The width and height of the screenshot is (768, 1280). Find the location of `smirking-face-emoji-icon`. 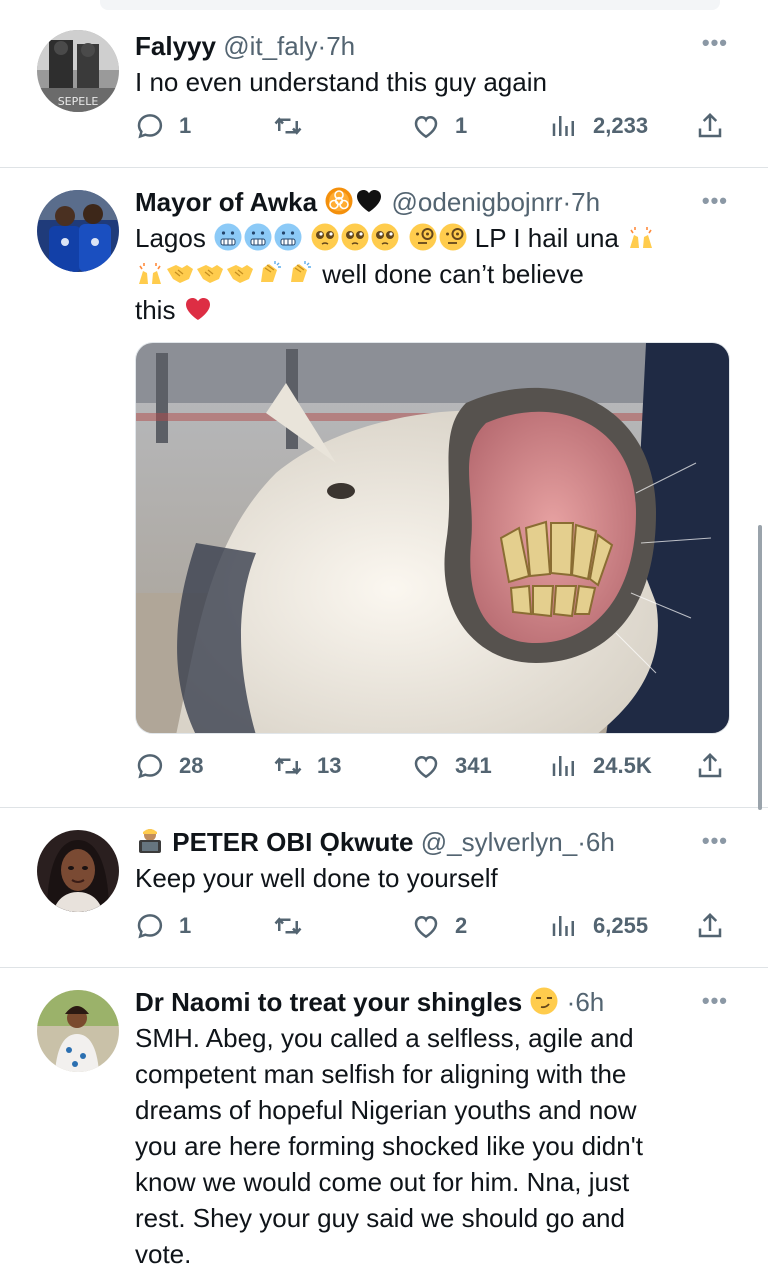

smirking-face-emoji-icon is located at coordinates (544, 1001).